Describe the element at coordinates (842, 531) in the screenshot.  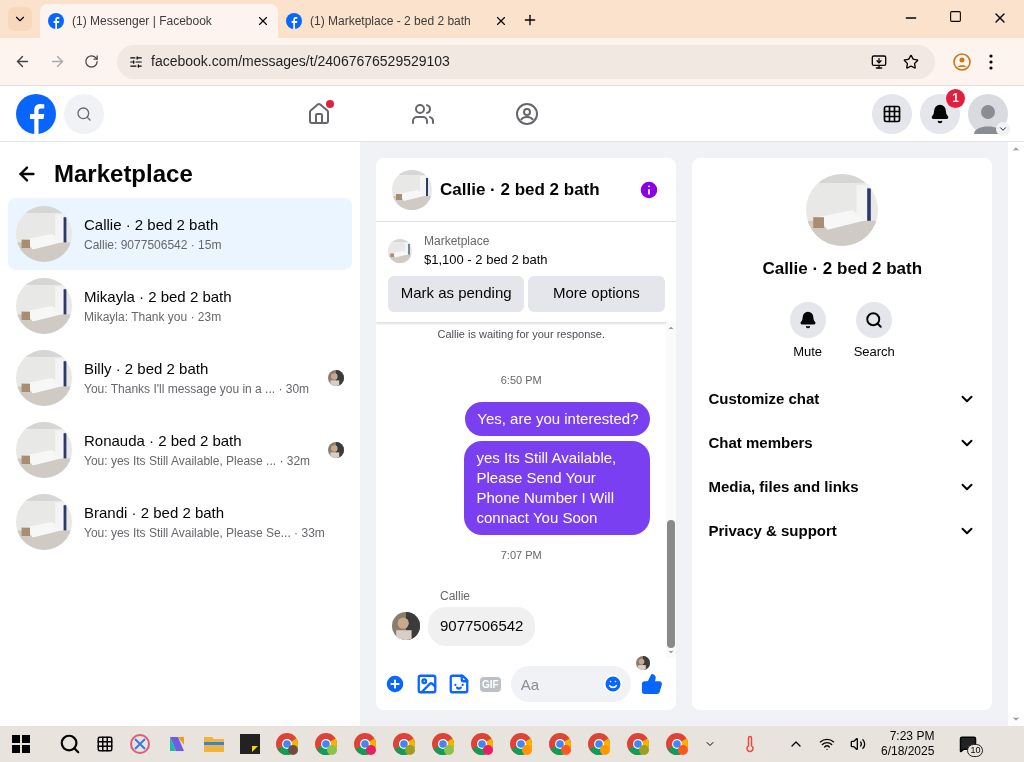
I see `info-section: Privacy & support` at that location.